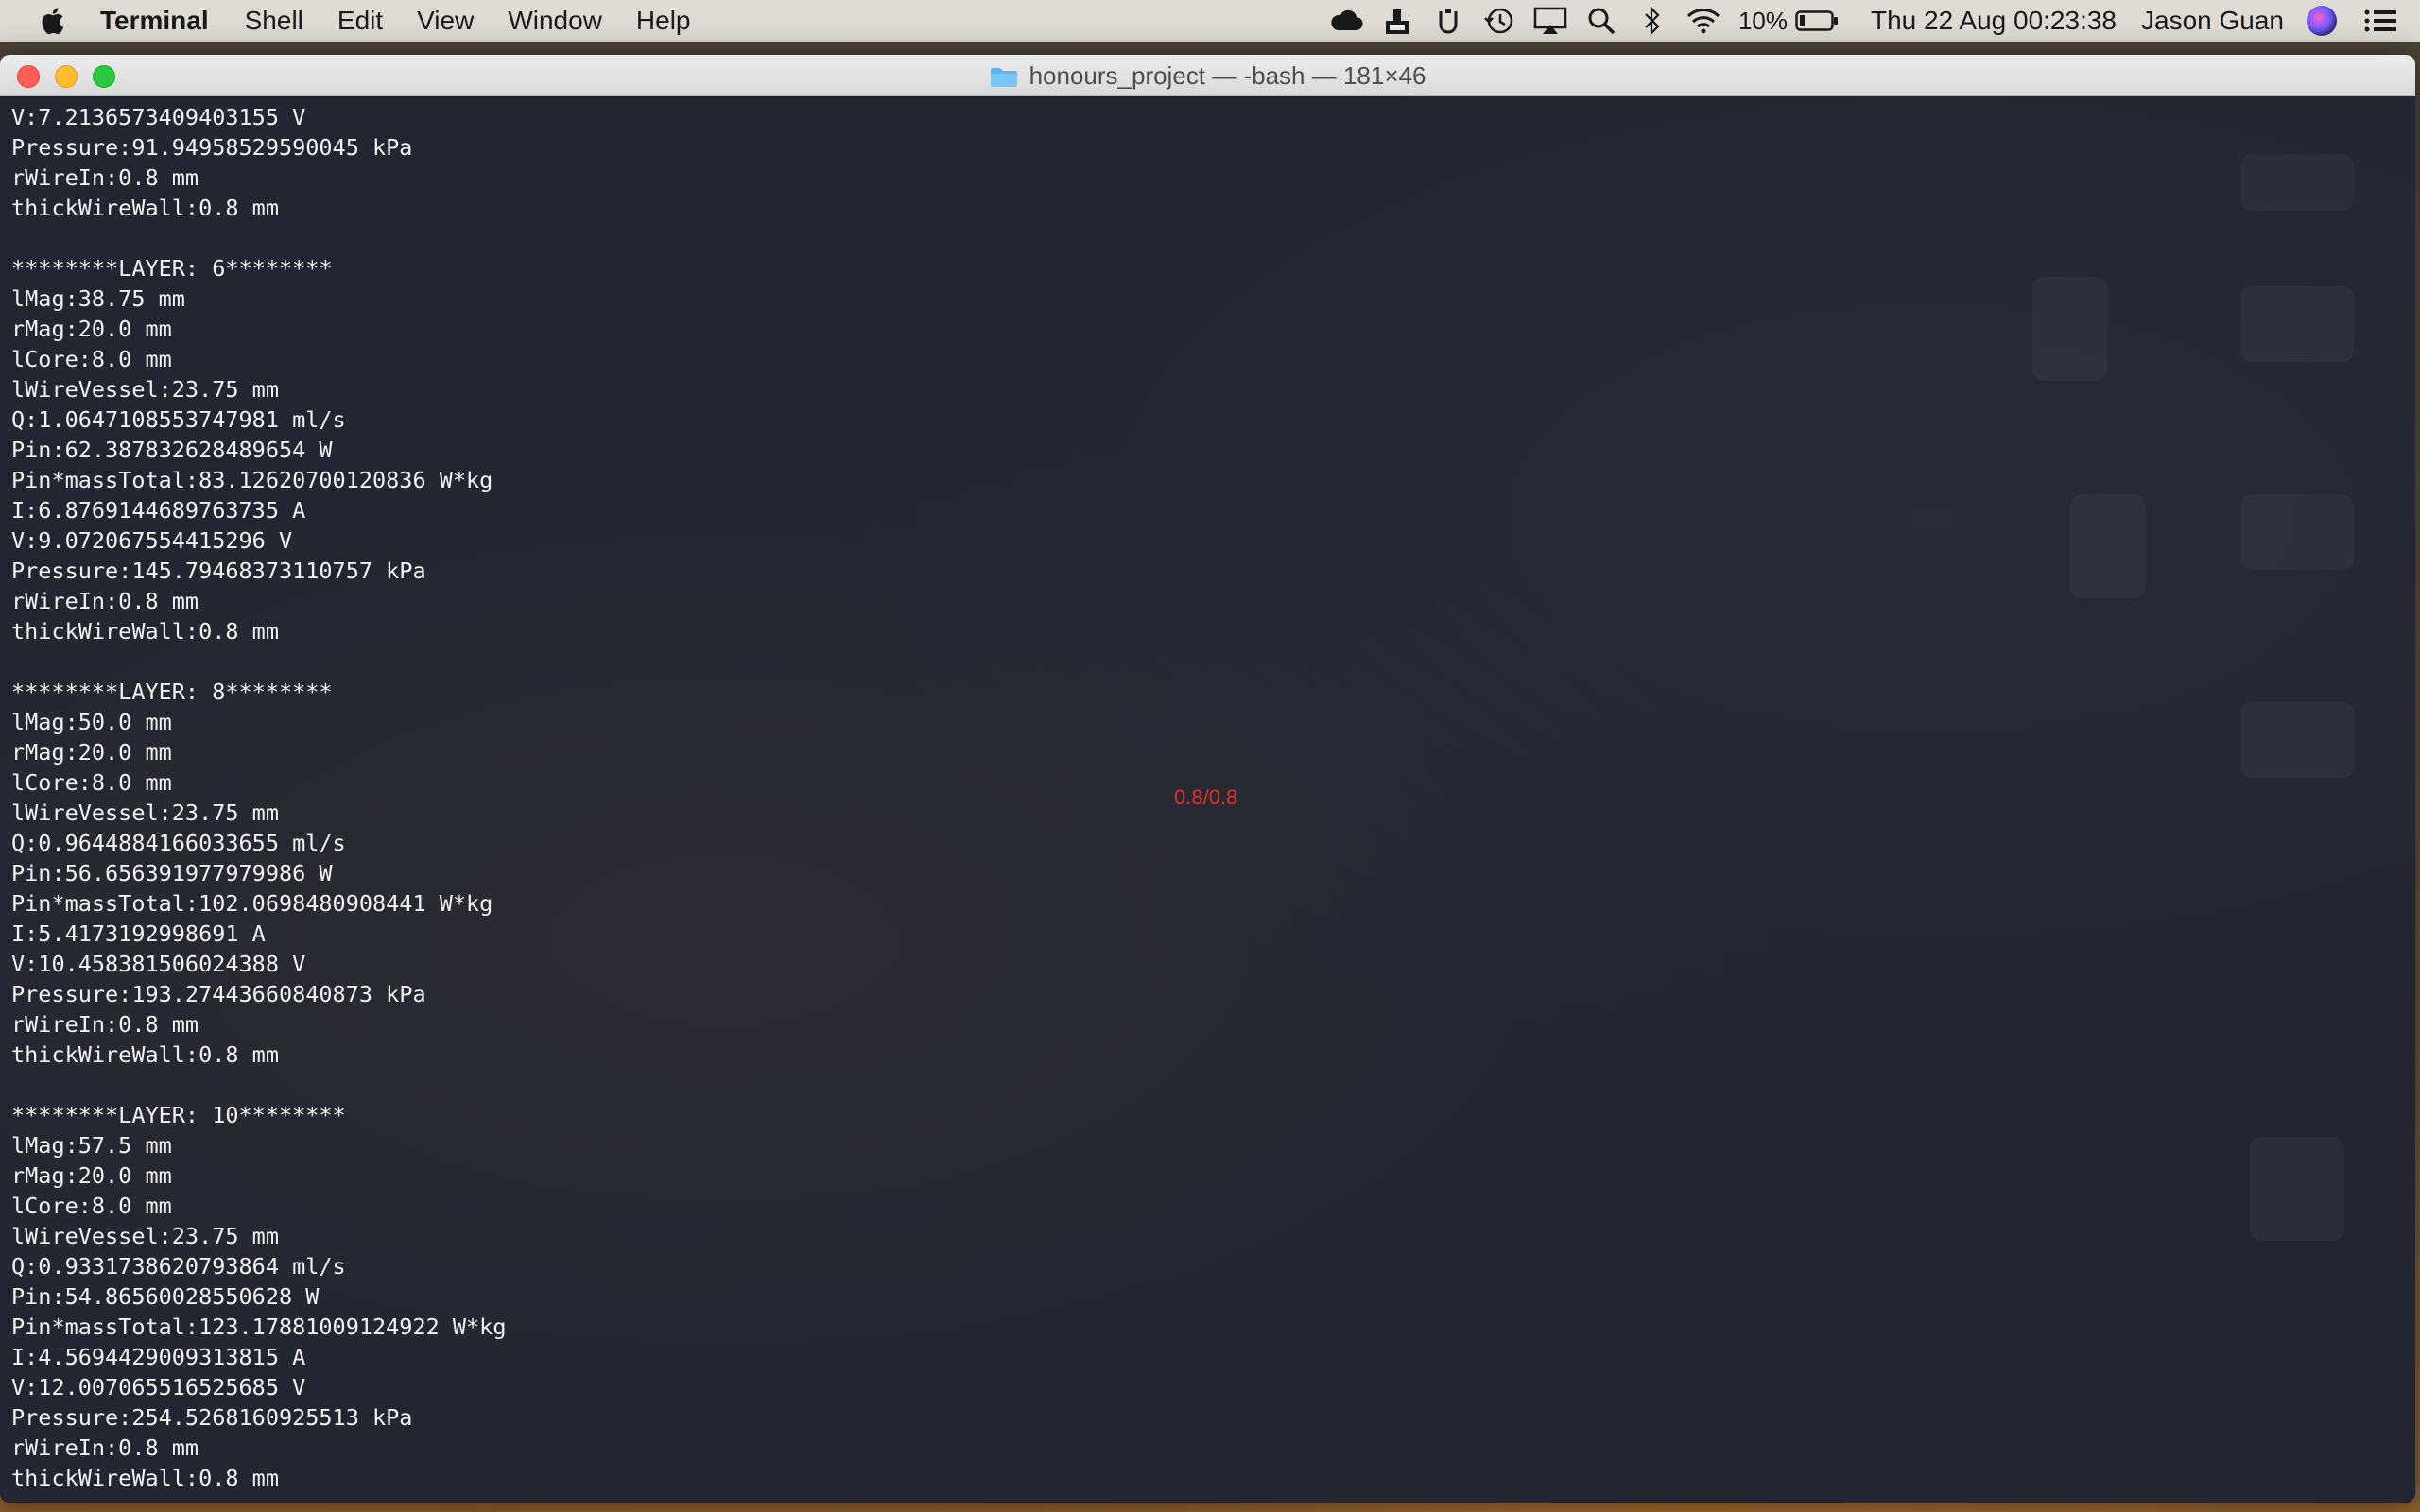 The height and width of the screenshot is (1512, 2420). Describe the element at coordinates (98, 298) in the screenshot. I see `terminal-line: lMag:38.75 mm` at that location.